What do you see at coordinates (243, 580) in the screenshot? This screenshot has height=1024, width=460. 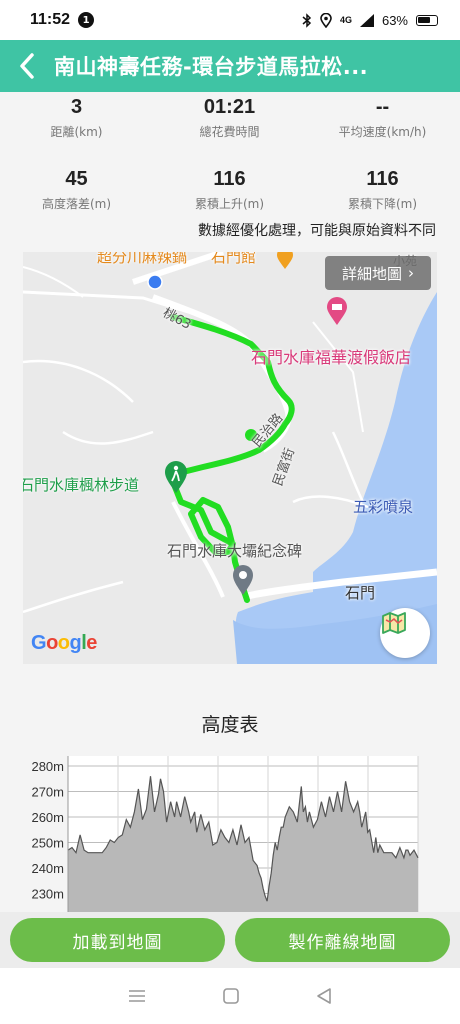 I see `monument-icon` at bounding box center [243, 580].